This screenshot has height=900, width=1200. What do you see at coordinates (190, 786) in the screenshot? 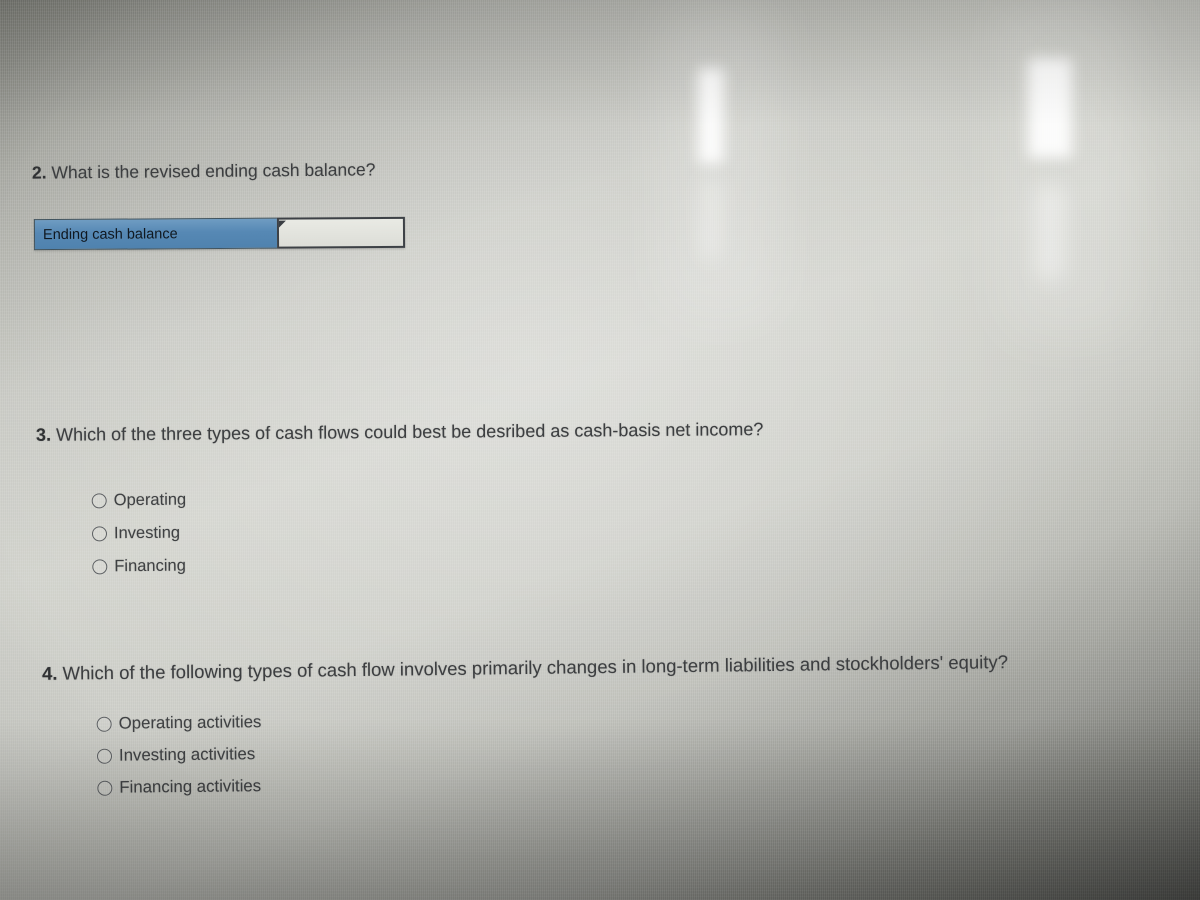
I see `option-label: Financing activities` at bounding box center [190, 786].